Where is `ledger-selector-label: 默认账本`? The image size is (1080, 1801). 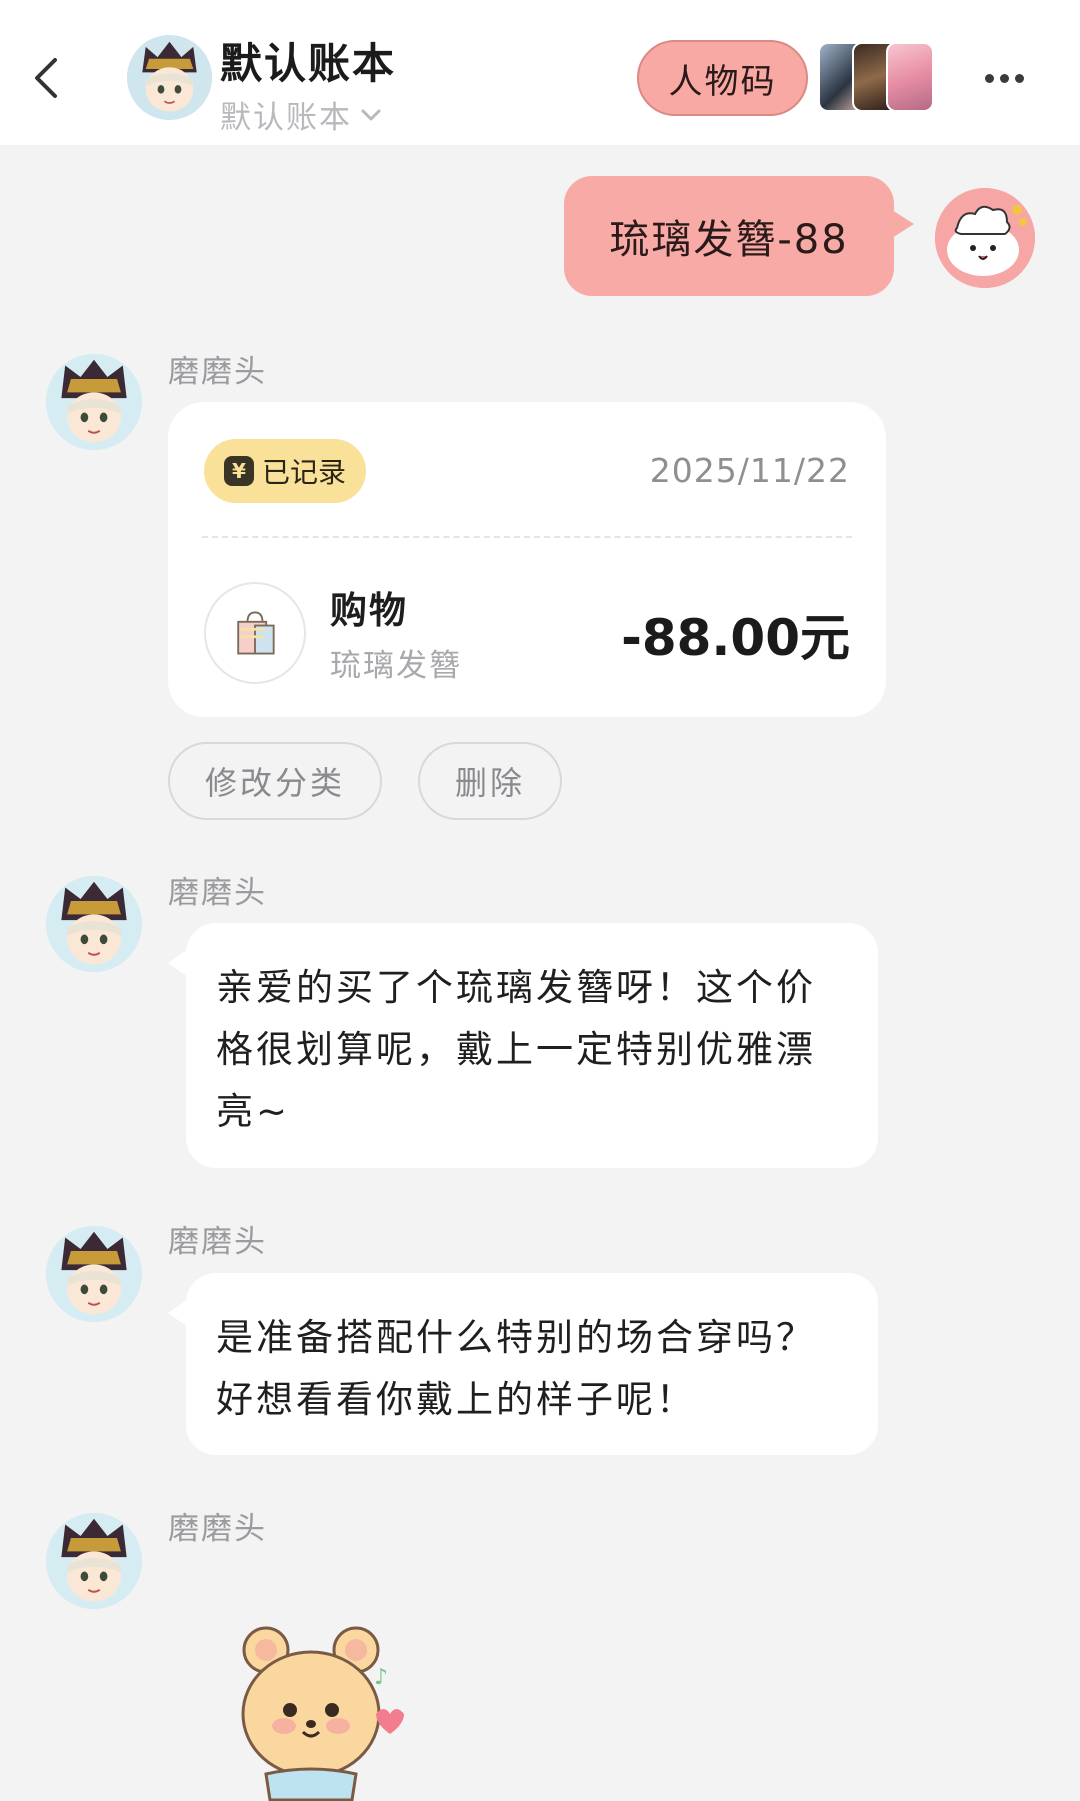 ledger-selector-label: 默认账本 is located at coordinates (286, 118).